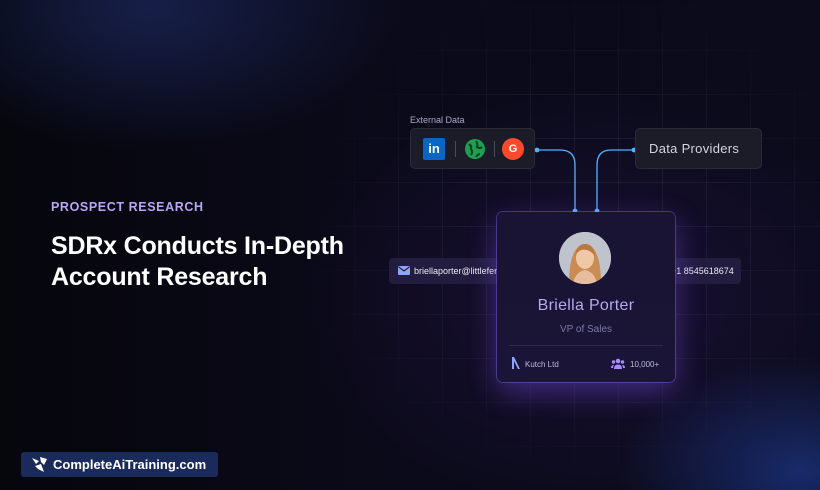  Describe the element at coordinates (475, 149) in the screenshot. I see `globe-icon` at that location.